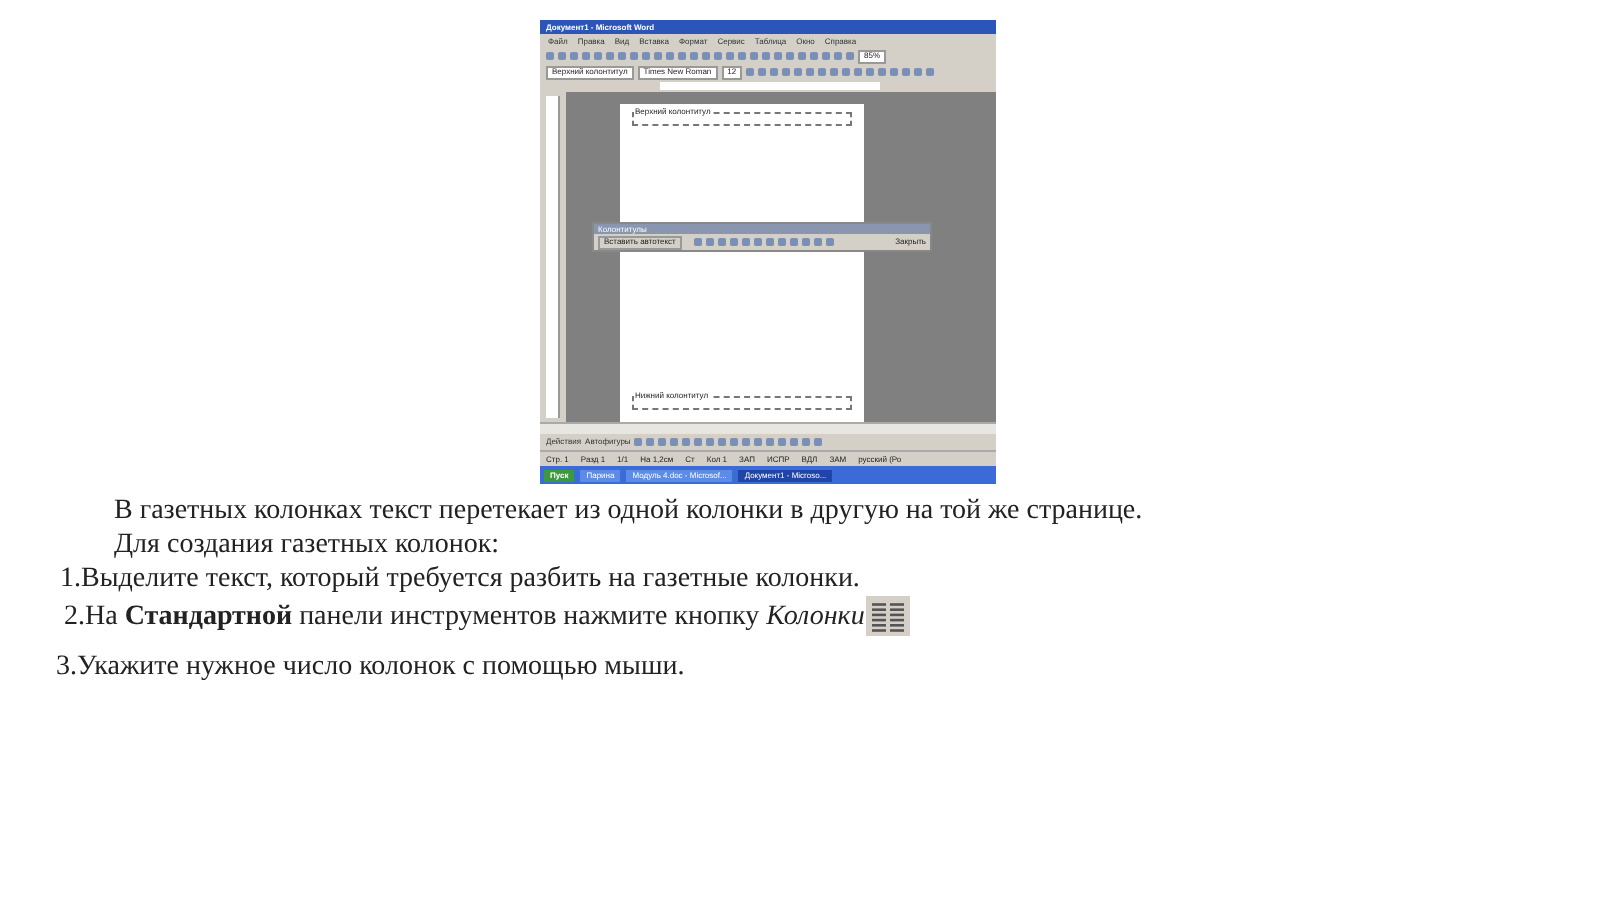  What do you see at coordinates (464, 616) in the screenshot?
I see `step-text: 2.На Стандартной панели инструментов нажмите кнопку Колонки` at bounding box center [464, 616].